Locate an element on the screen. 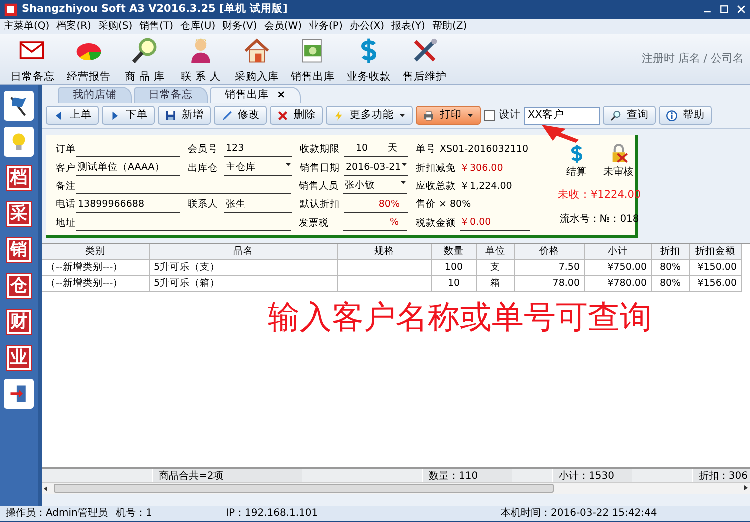  field-label: 销售日期 is located at coordinates (320, 169).